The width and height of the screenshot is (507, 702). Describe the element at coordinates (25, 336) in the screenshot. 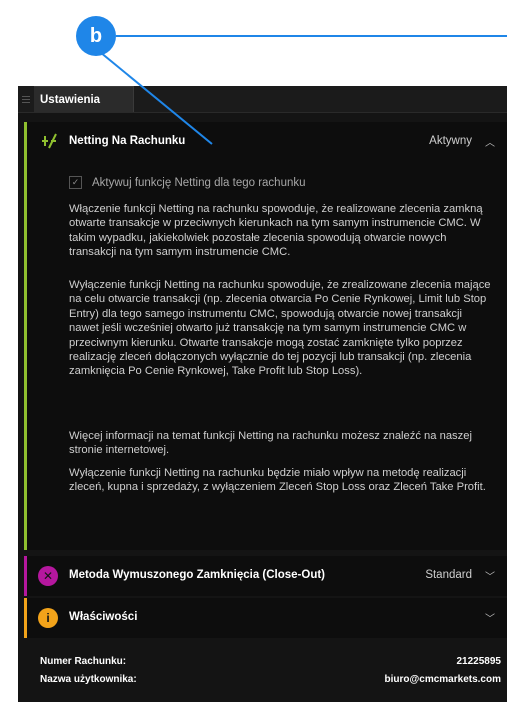

I see `netting-accent-bar` at that location.